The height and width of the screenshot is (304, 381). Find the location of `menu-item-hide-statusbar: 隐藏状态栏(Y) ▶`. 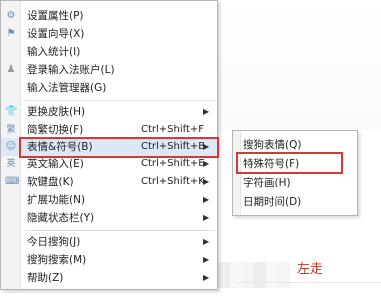

menu-item-hide-statusbar: 隐藏状态栏(Y) ▶ is located at coordinates (109, 218).